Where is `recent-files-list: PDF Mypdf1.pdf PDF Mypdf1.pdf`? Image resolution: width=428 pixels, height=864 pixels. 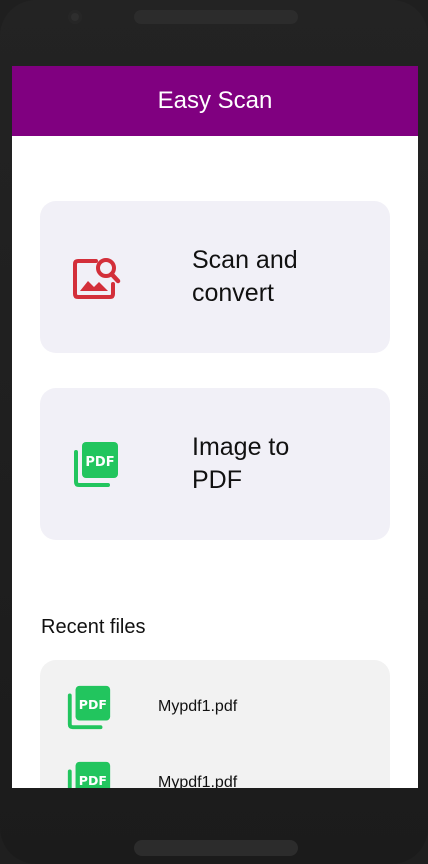 recent-files-list: PDF Mypdf1.pdf PDF Mypdf1.pdf is located at coordinates (215, 724).